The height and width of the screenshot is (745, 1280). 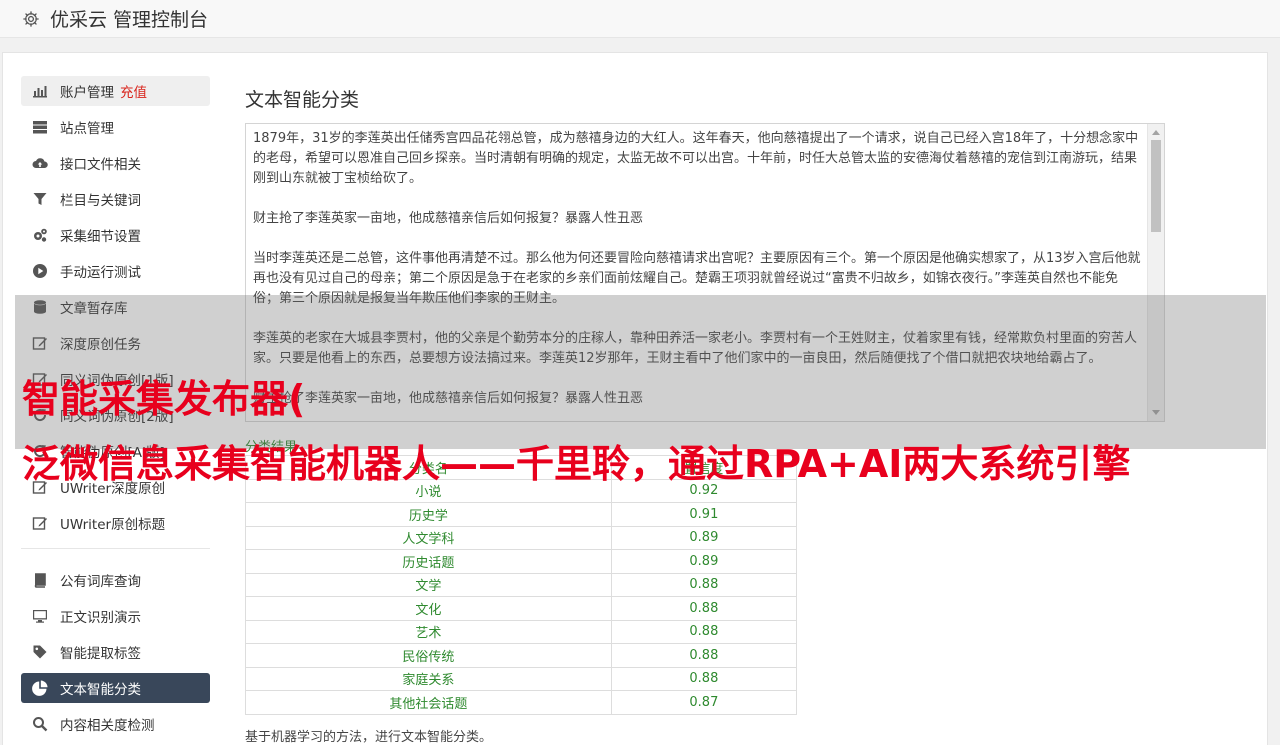 I want to click on sidebar-item-label: 账户管理, so click(x=87, y=93).